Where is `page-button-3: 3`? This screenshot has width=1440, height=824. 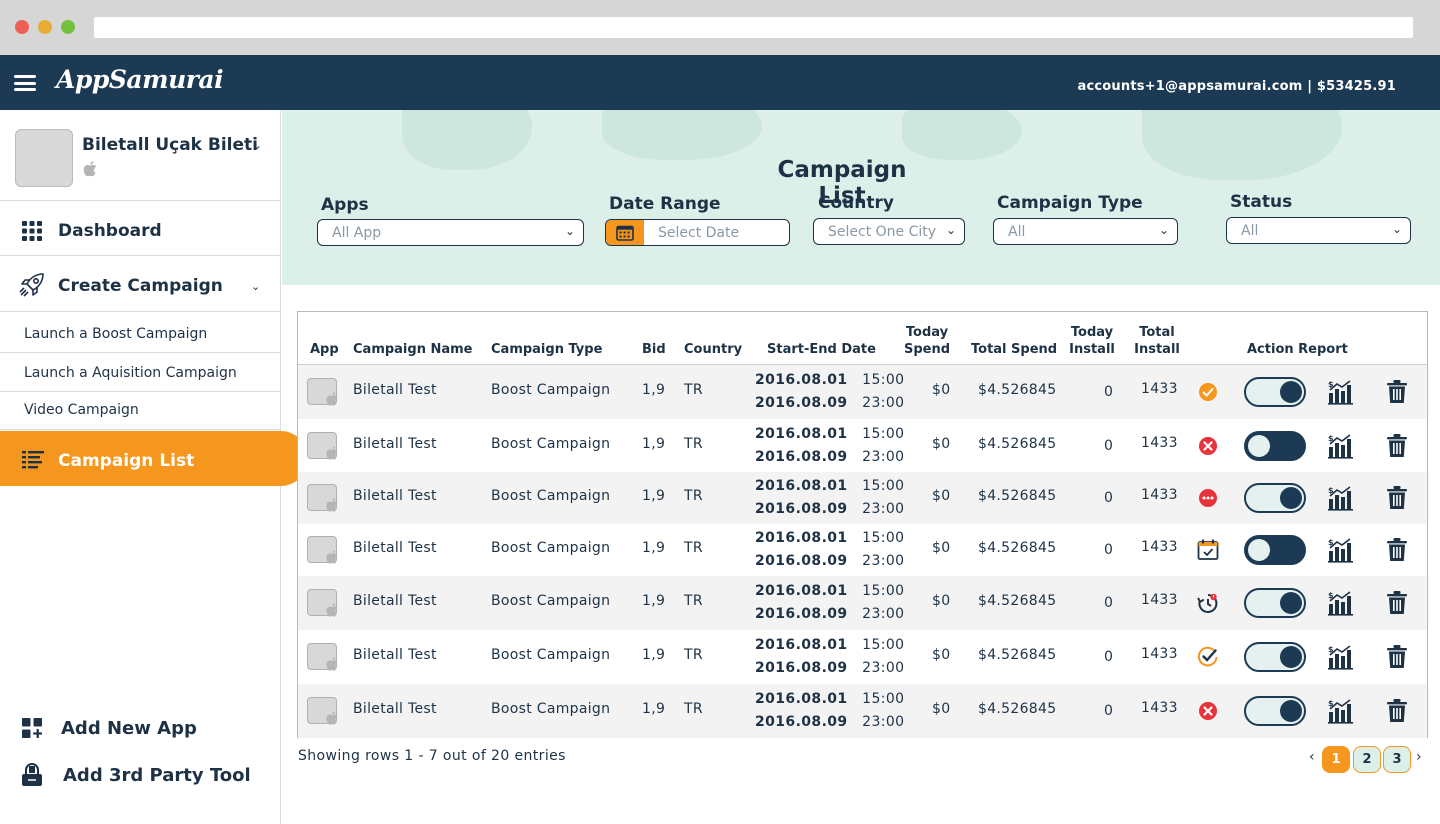
page-button-3: 3 is located at coordinates (1397, 759).